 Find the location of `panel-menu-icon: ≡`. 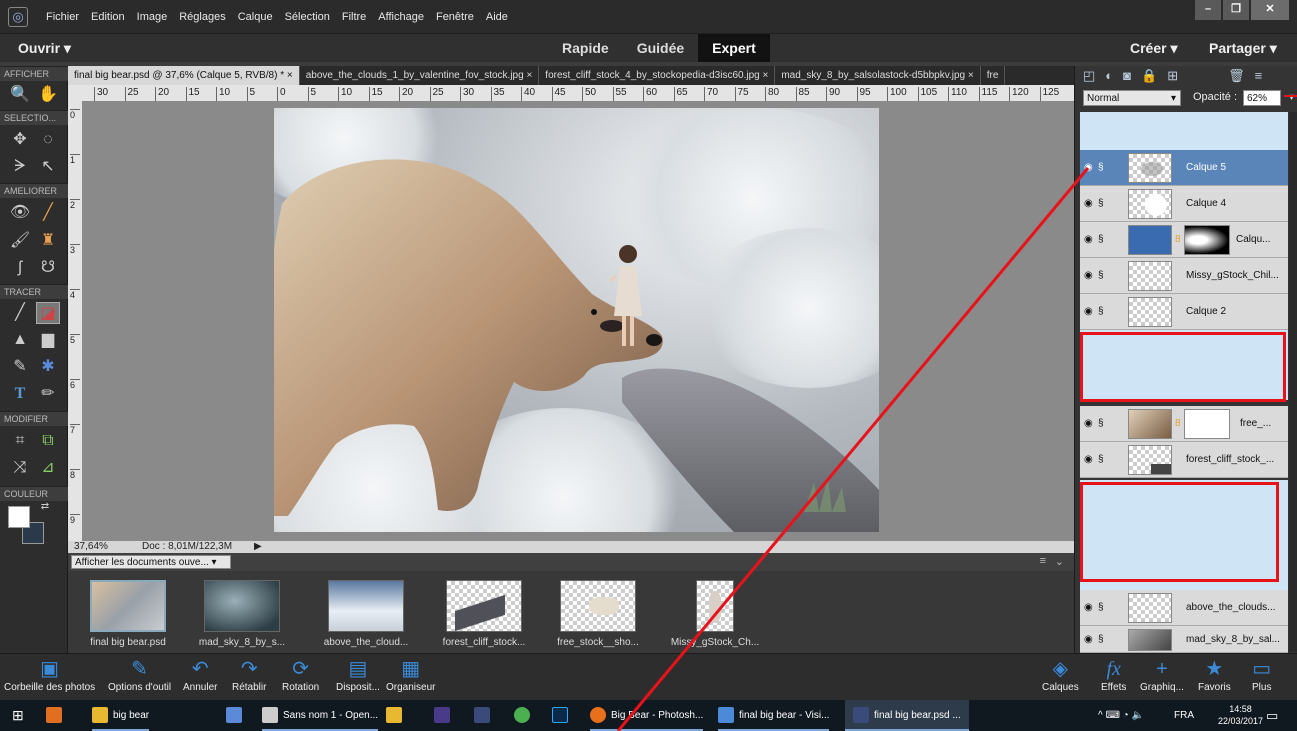

panel-menu-icon: ≡ is located at coordinates (1259, 76).